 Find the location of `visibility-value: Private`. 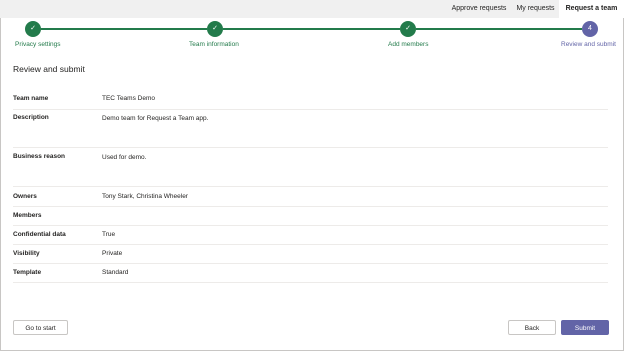

visibility-value: Private is located at coordinates (112, 253).